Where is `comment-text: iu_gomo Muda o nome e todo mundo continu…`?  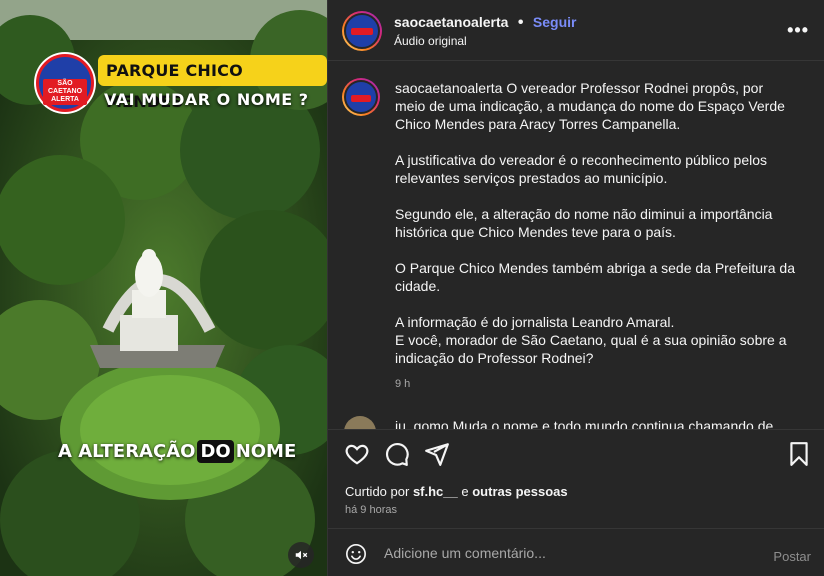 comment-text: iu_gomo Muda o nome e todo mundo continu… is located at coordinates (584, 423).